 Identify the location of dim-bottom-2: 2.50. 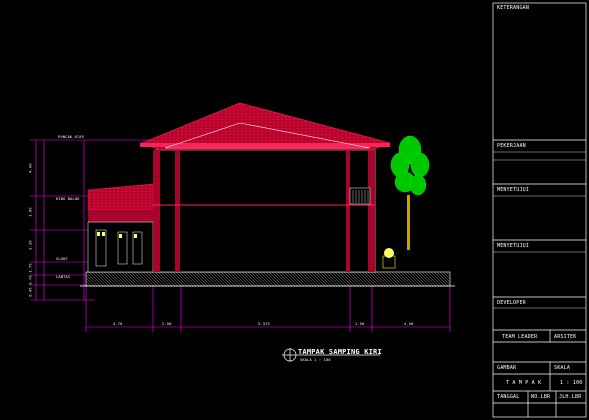
(167, 324).